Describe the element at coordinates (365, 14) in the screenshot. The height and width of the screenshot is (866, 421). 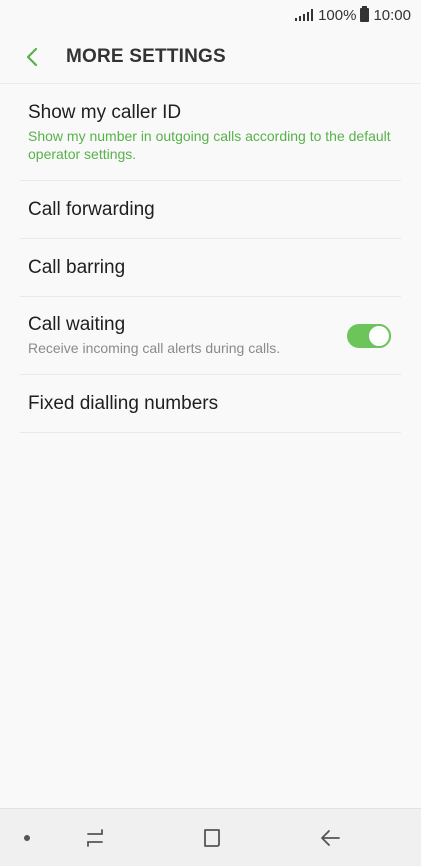
I see `battery-icon` at that location.